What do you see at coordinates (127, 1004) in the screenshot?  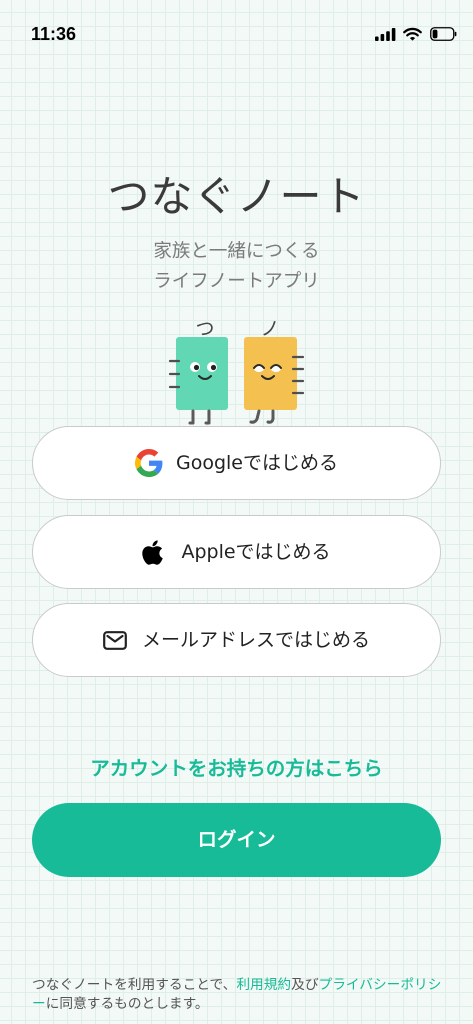 I see `terms-suffix: に同意するものとします。` at bounding box center [127, 1004].